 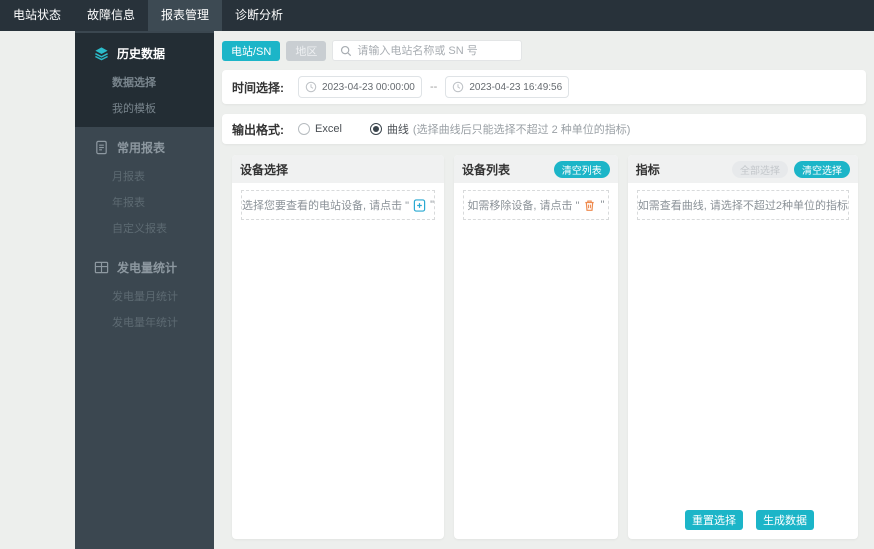 I want to click on metrics-panel-title: 指标, so click(x=647, y=169).